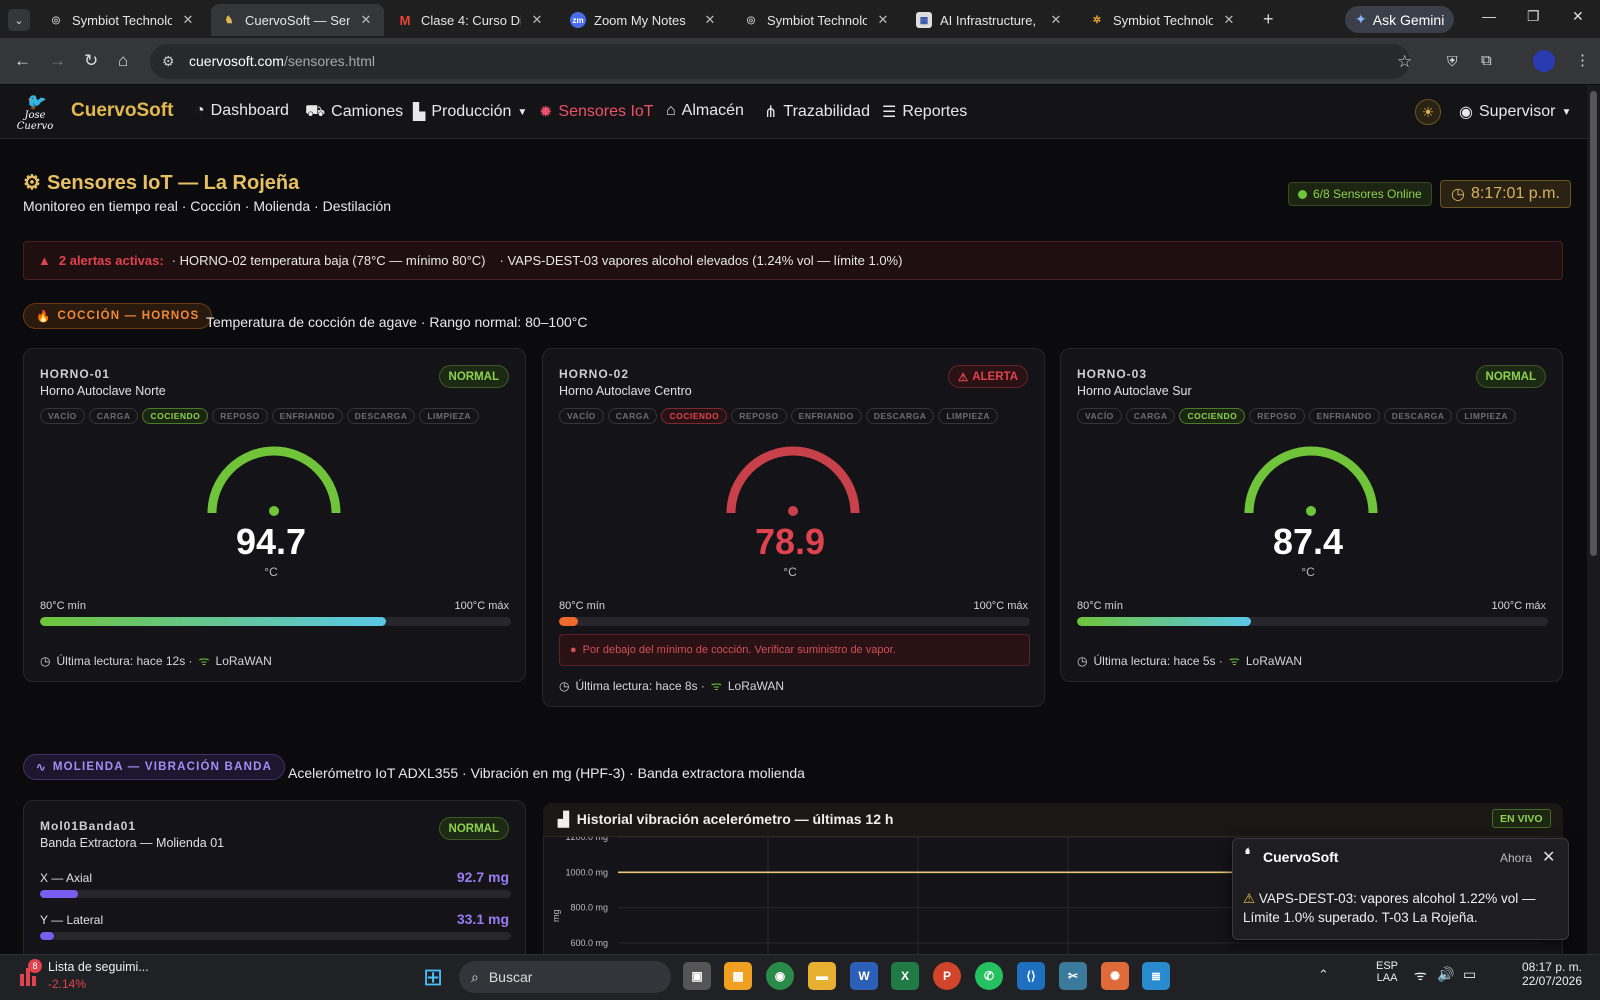  I want to click on taskbar-search: ⌕ Buscar, so click(565, 977).